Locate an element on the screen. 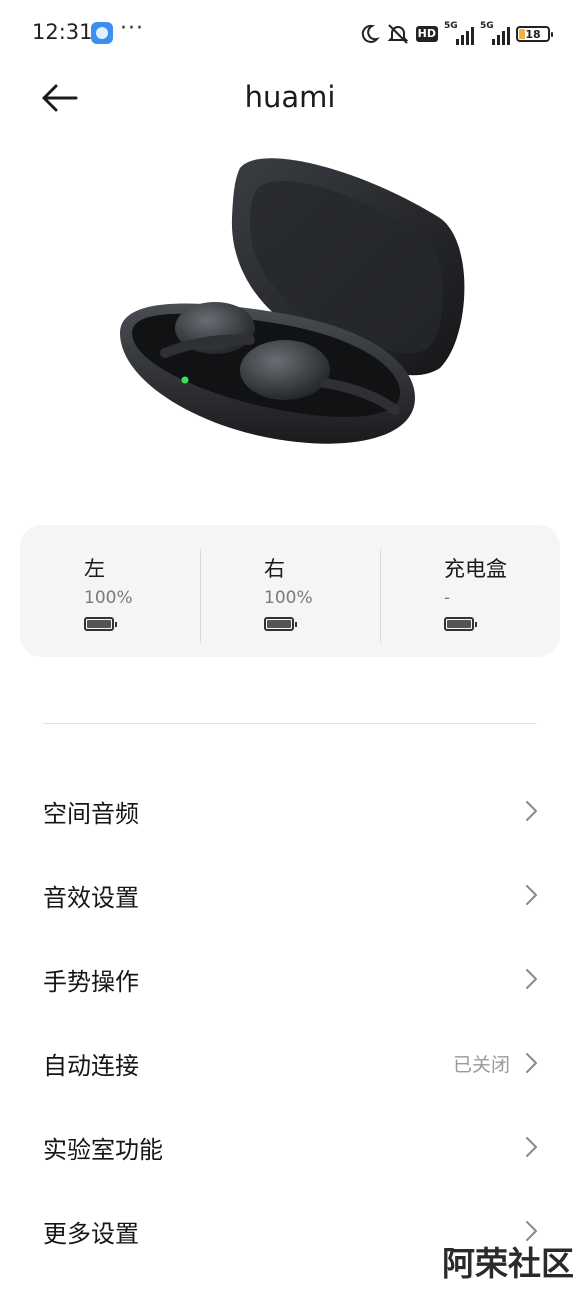  battery-icon: 18 is located at coordinates (534, 34).